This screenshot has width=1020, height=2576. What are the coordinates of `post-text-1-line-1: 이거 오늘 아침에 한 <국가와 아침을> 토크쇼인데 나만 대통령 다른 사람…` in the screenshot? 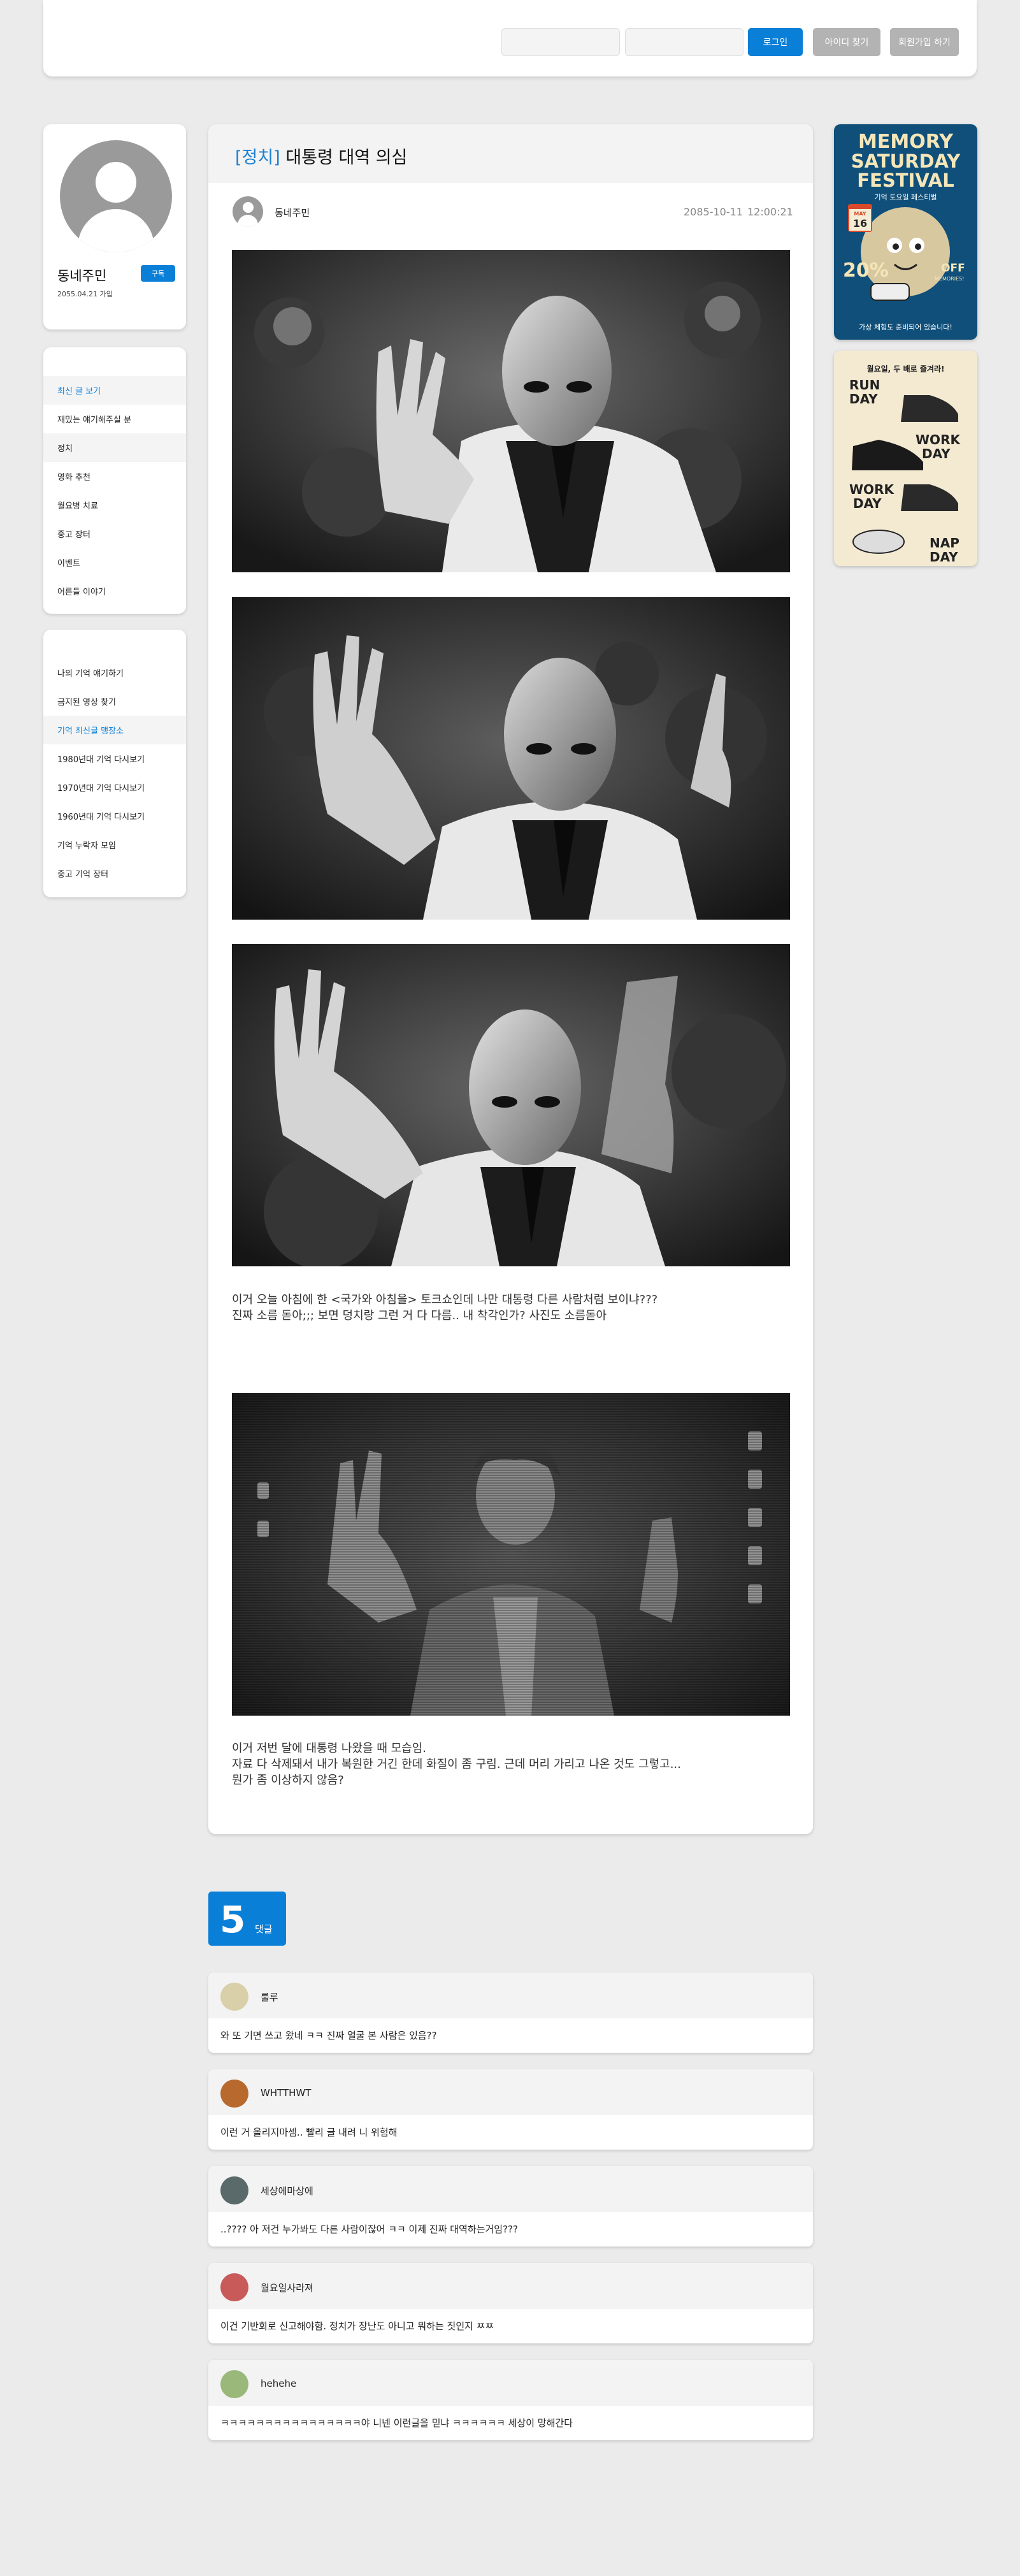 It's located at (445, 1299).